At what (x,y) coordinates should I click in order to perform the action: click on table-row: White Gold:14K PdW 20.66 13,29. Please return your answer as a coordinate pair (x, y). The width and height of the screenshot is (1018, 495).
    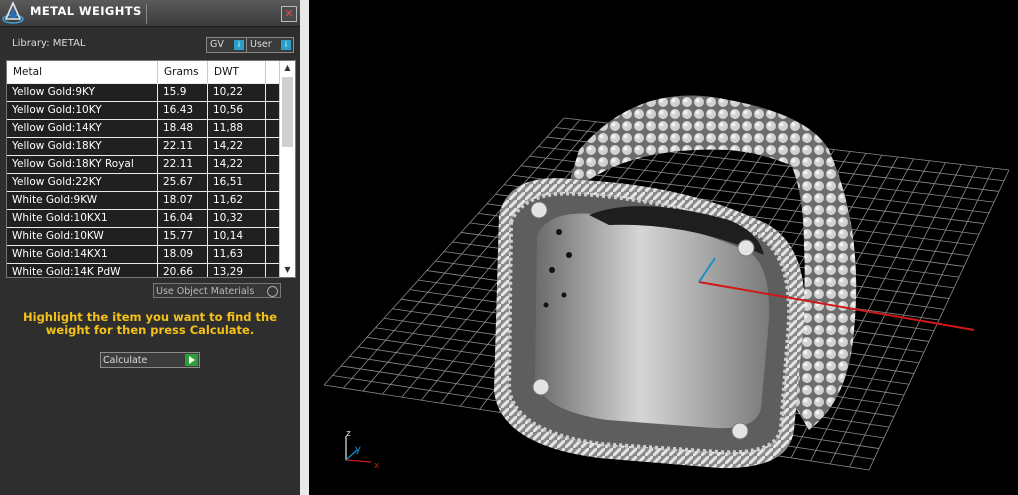
    Looking at the image, I should click on (143, 270).